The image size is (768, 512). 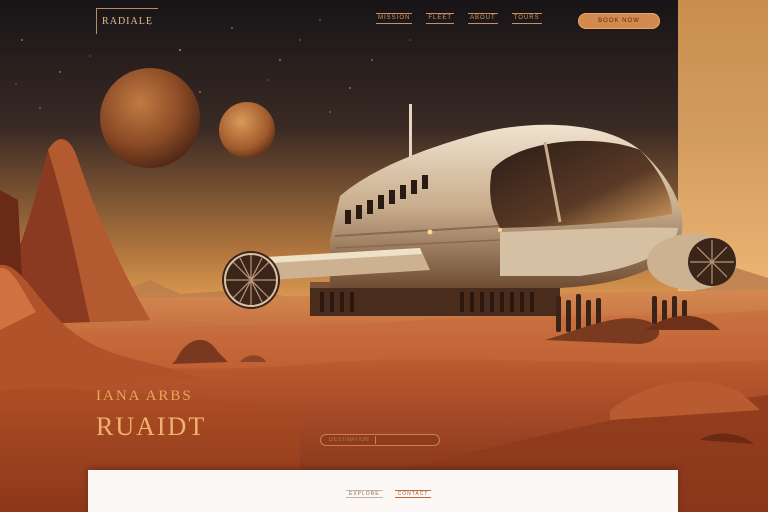 I want to click on planet-large-icon, so click(x=150, y=118).